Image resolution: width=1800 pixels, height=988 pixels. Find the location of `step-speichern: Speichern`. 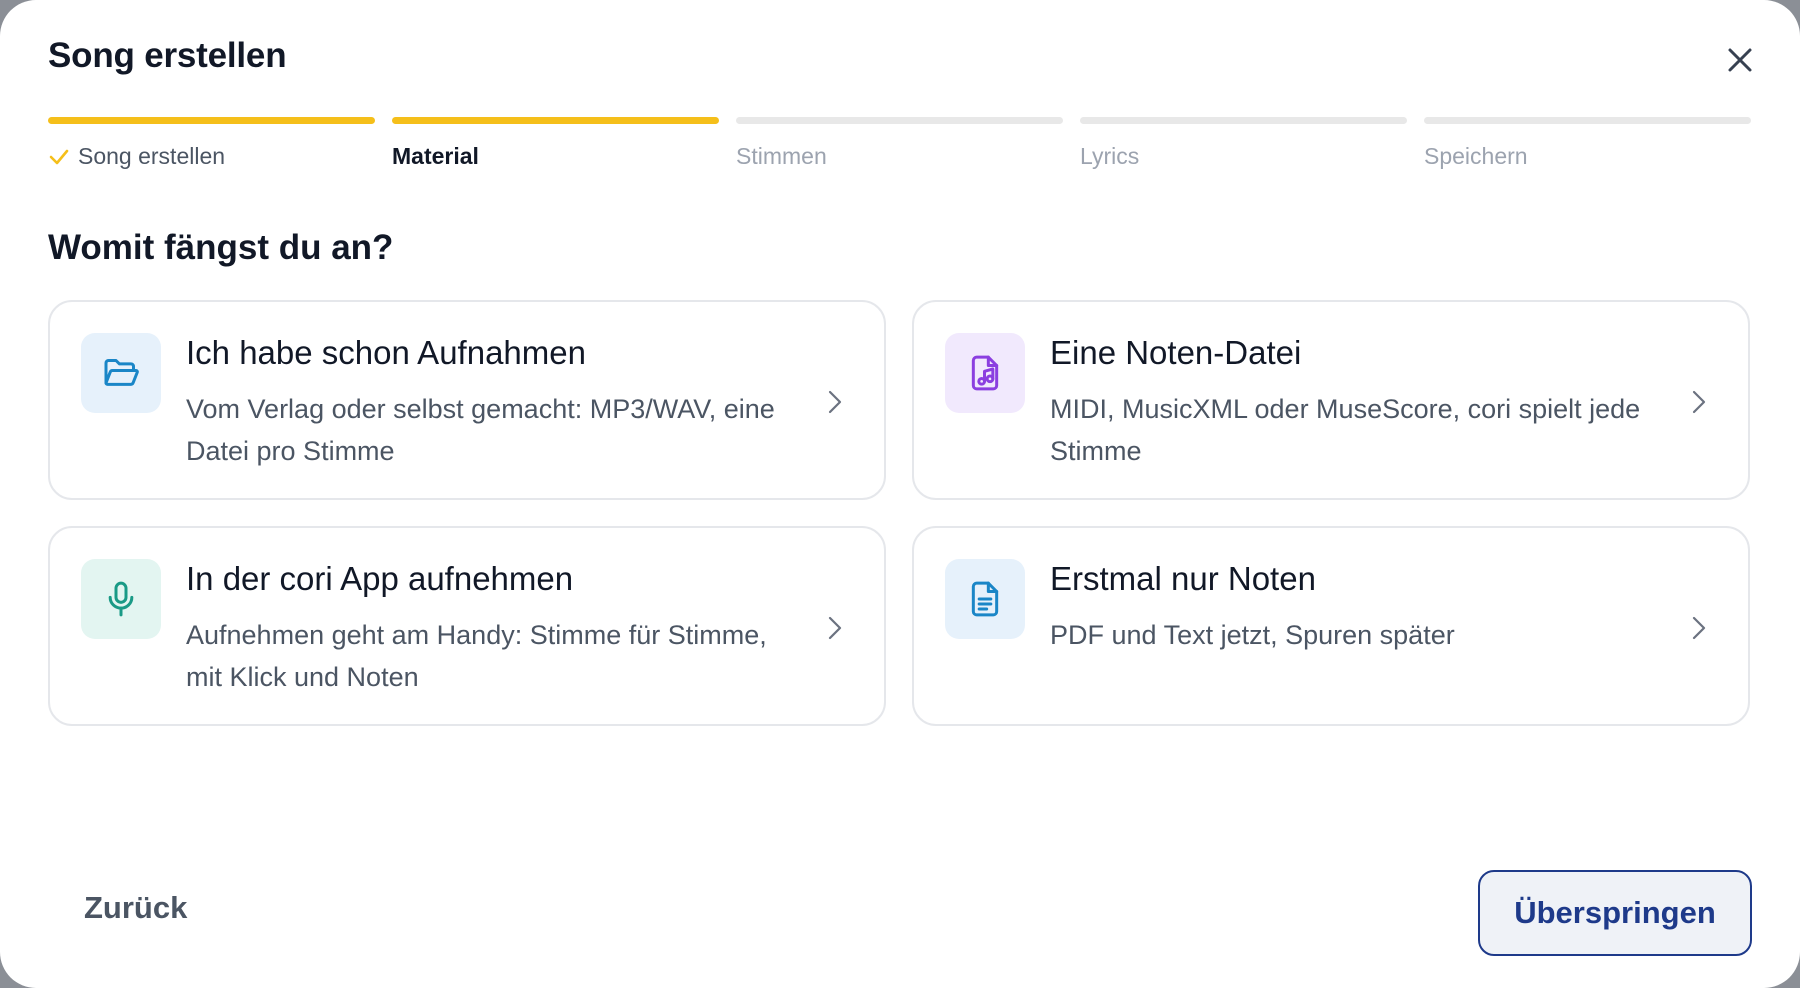

step-speichern: Speichern is located at coordinates (1587, 143).